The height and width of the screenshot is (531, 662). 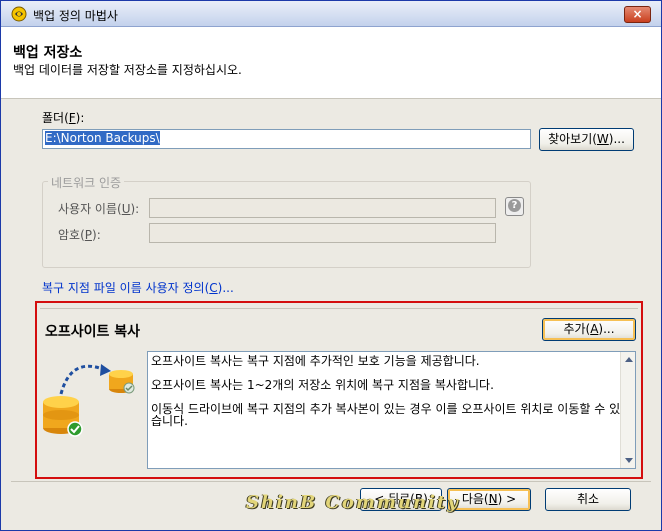 What do you see at coordinates (126, 209) in the screenshot?
I see `username-label-key: U` at bounding box center [126, 209].